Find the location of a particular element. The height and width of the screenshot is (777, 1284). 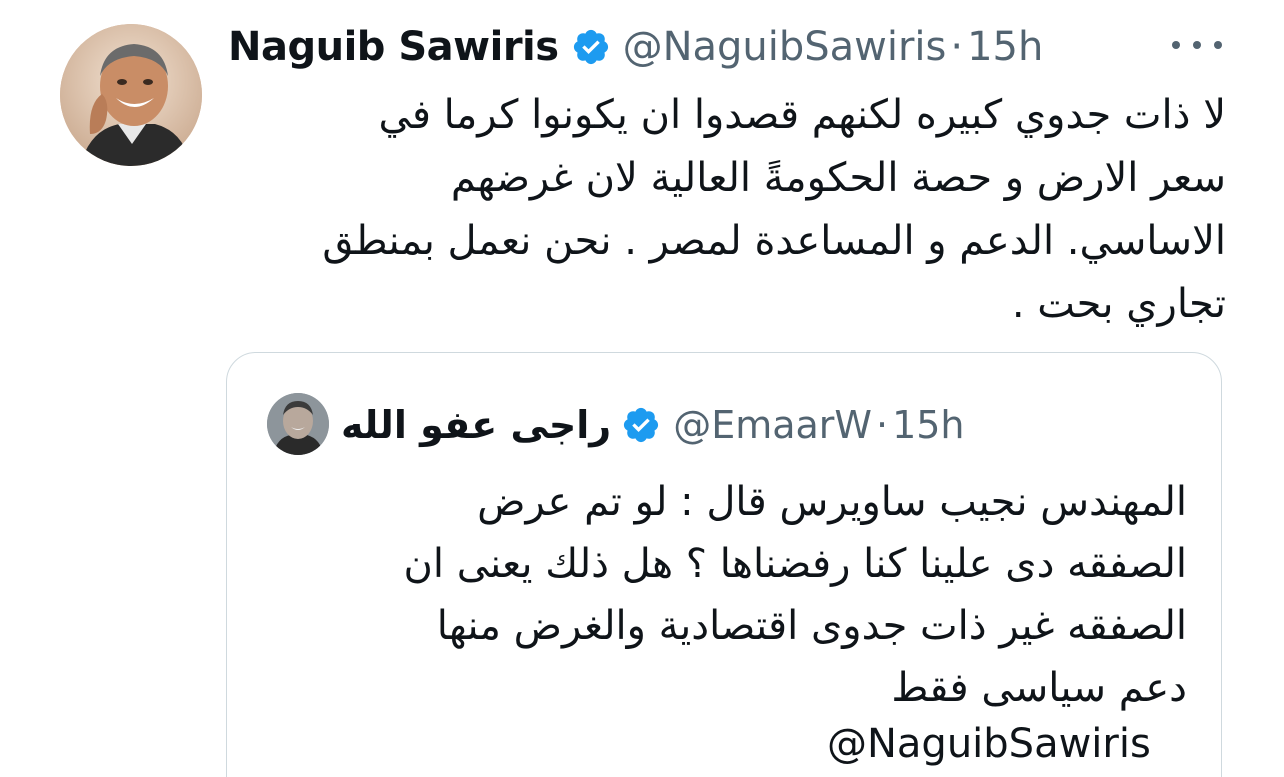

tweet-header: Naguib Sawiris @NaguibSawiris · 15h is located at coordinates (635, 47).